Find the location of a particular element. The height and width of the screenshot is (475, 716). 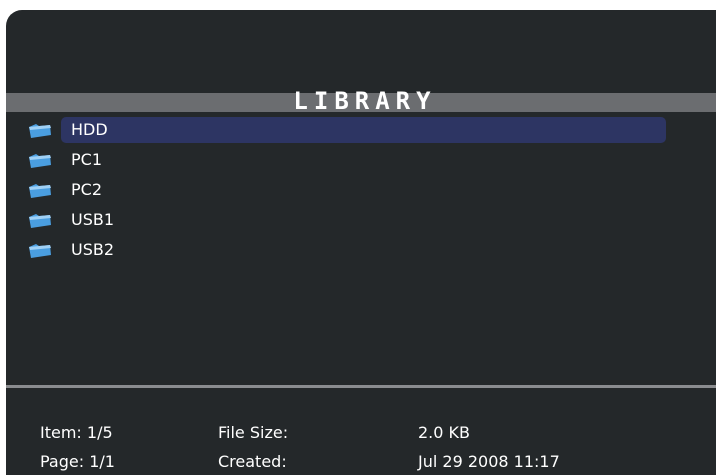

list-item-usb1: USB1 is located at coordinates (361, 222).